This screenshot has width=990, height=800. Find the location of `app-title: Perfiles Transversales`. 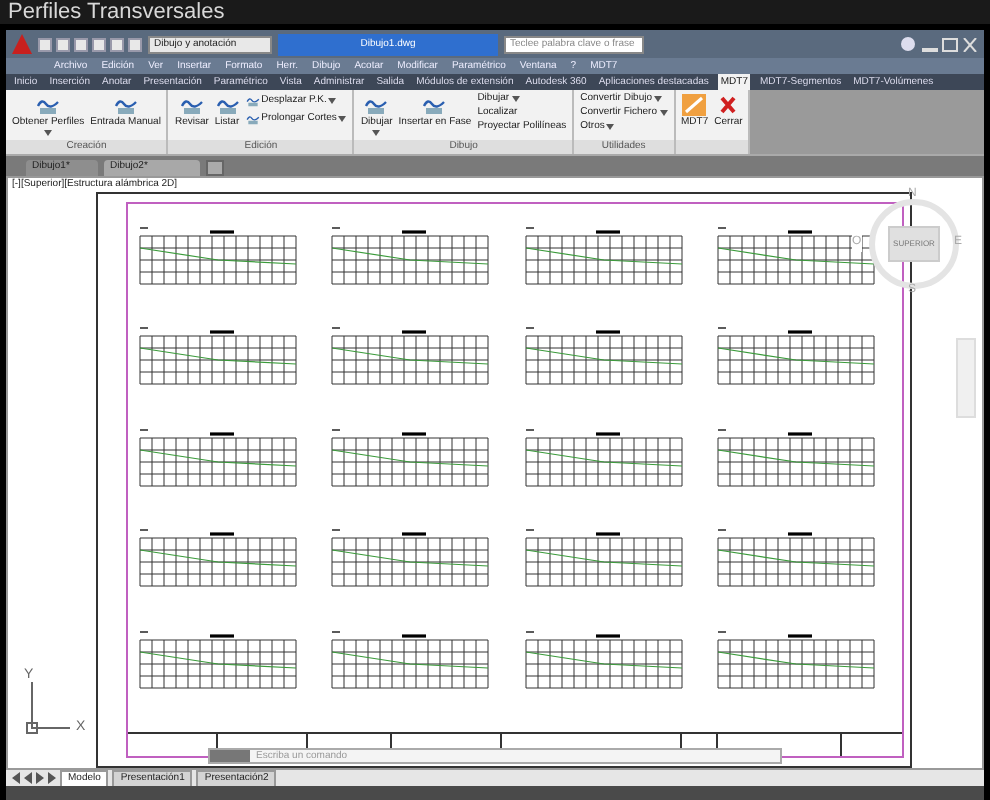

app-title: Perfiles Transversales is located at coordinates (116, 12).